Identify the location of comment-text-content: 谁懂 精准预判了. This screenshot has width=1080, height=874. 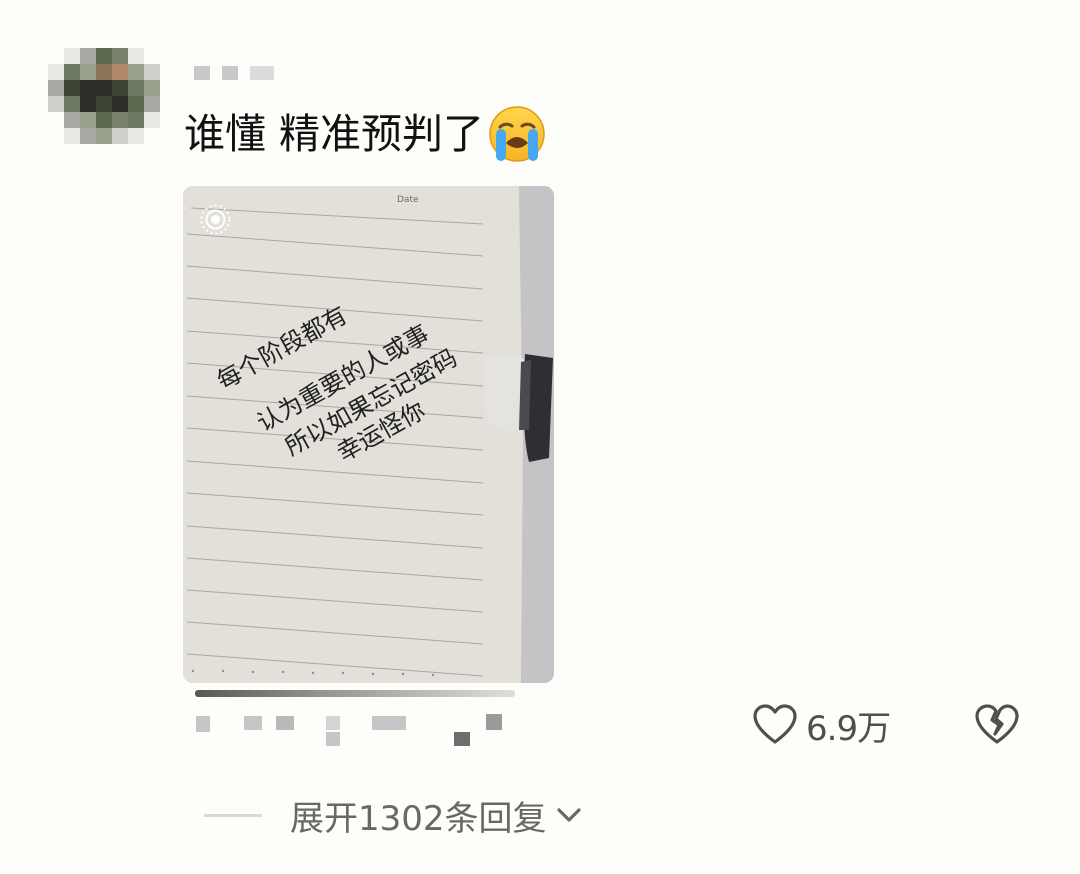
(334, 134).